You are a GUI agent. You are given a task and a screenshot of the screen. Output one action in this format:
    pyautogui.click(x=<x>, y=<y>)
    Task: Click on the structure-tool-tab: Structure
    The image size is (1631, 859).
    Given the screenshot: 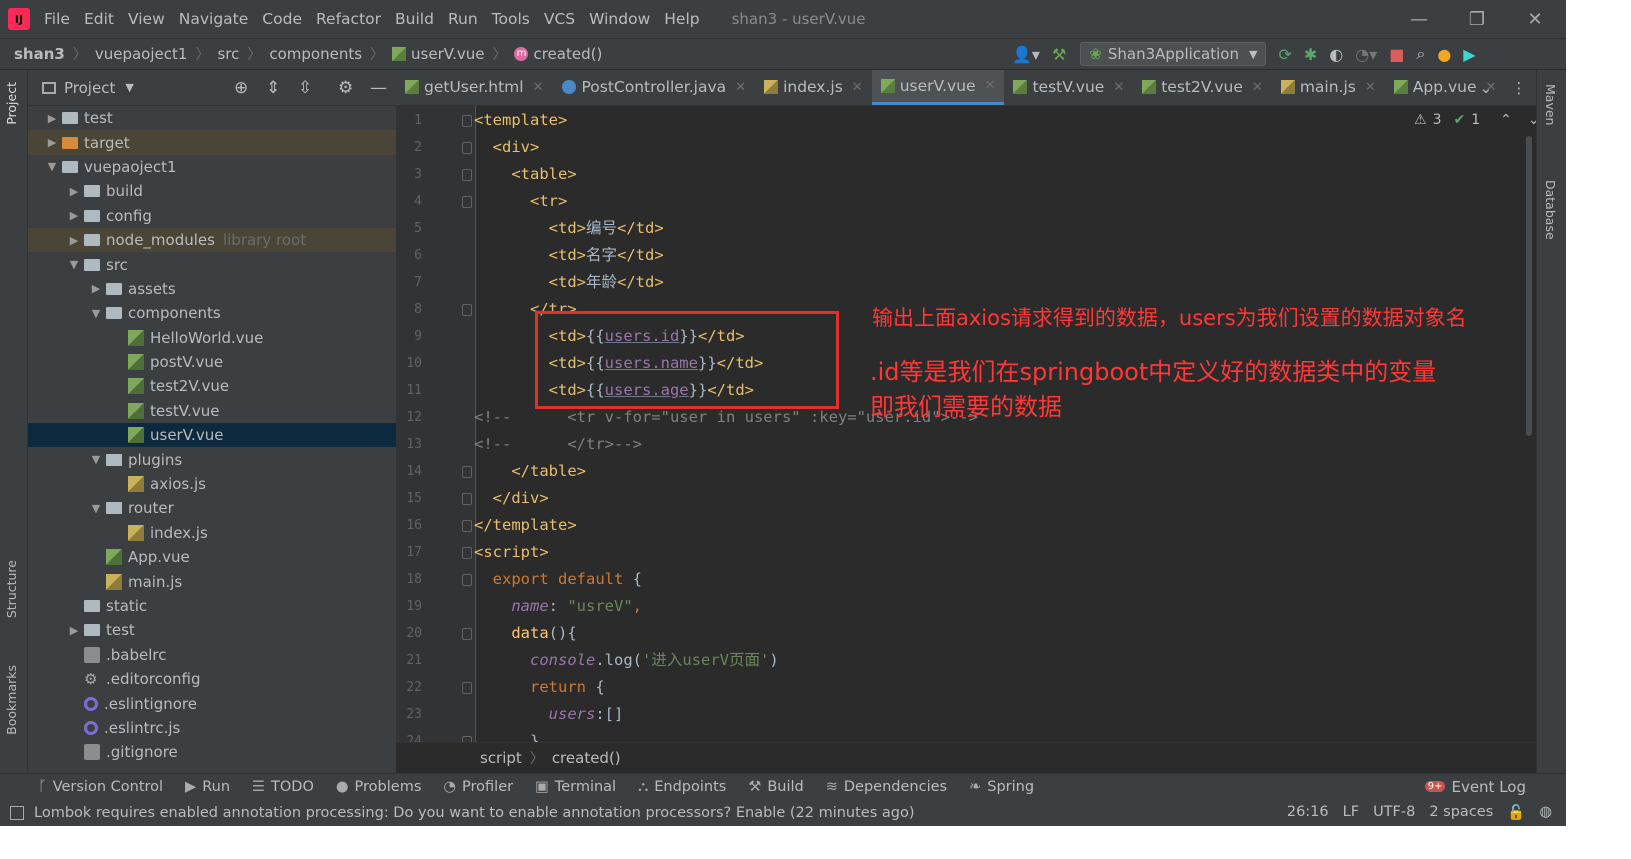 What is the action you would take?
    pyautogui.click(x=11, y=589)
    